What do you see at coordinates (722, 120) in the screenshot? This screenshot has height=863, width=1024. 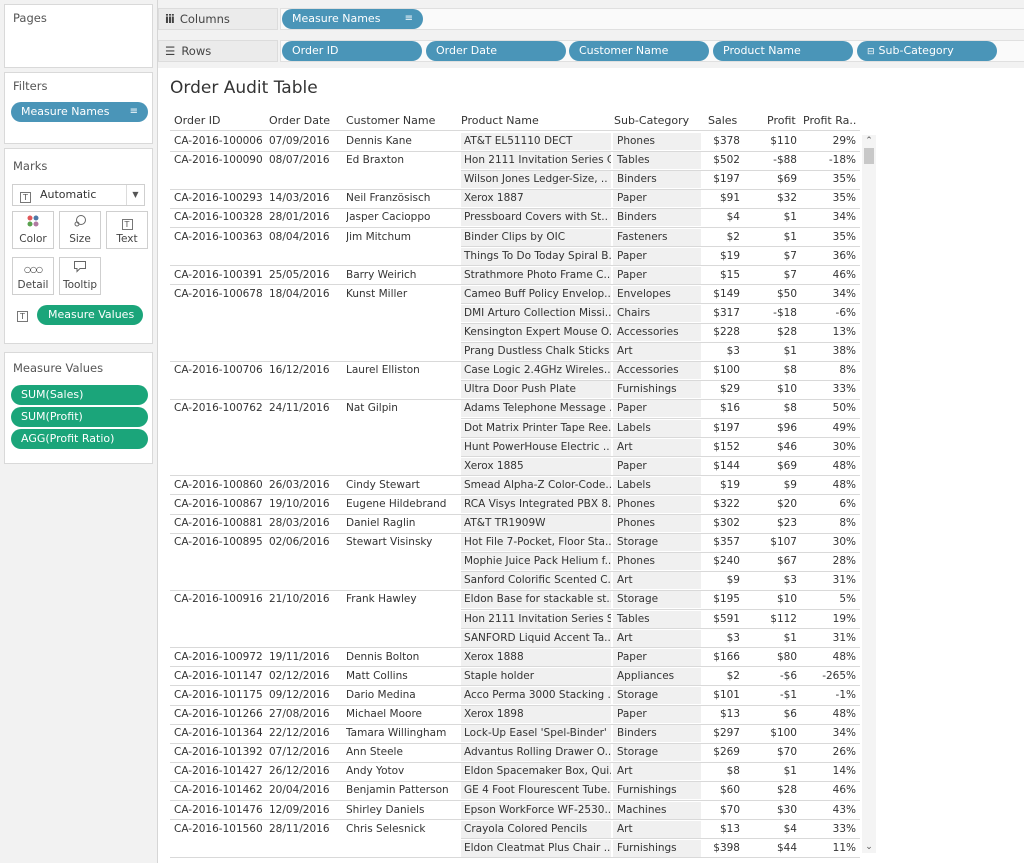 I see `col-header-sales: Sales` at bounding box center [722, 120].